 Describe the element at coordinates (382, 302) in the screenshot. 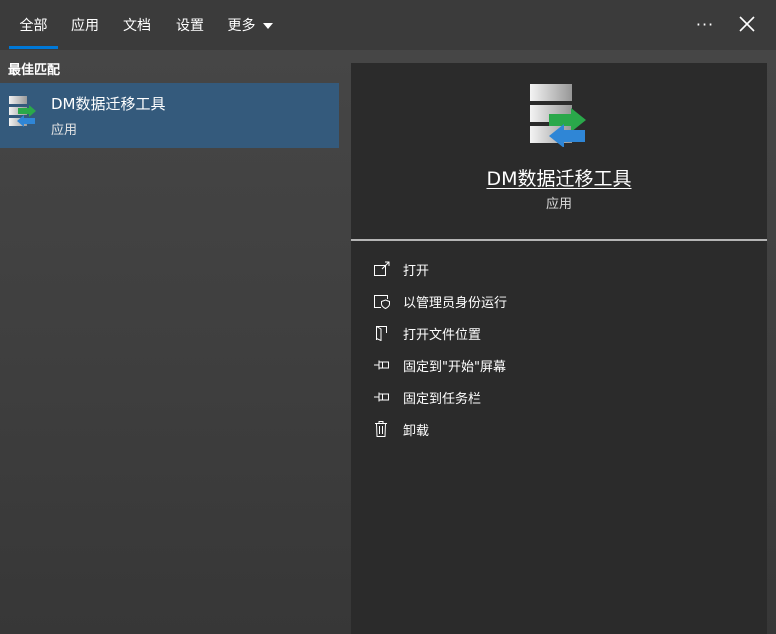

I see `run-as-admin-icon` at that location.